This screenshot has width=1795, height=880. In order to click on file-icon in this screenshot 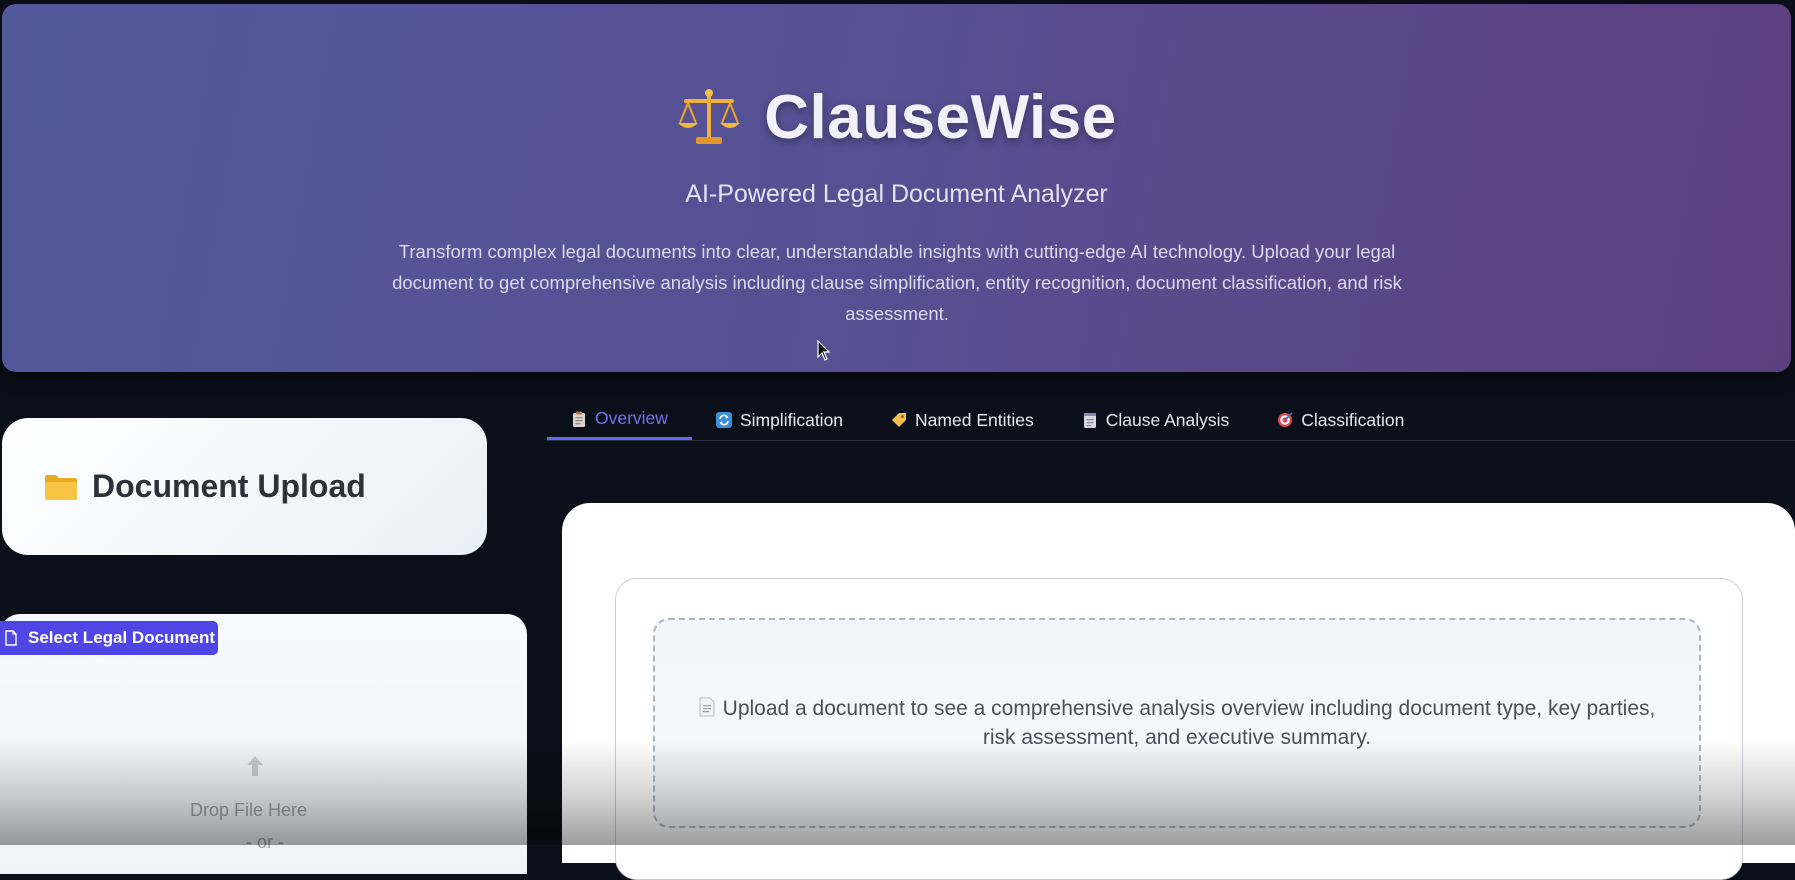, I will do `click(11, 638)`.